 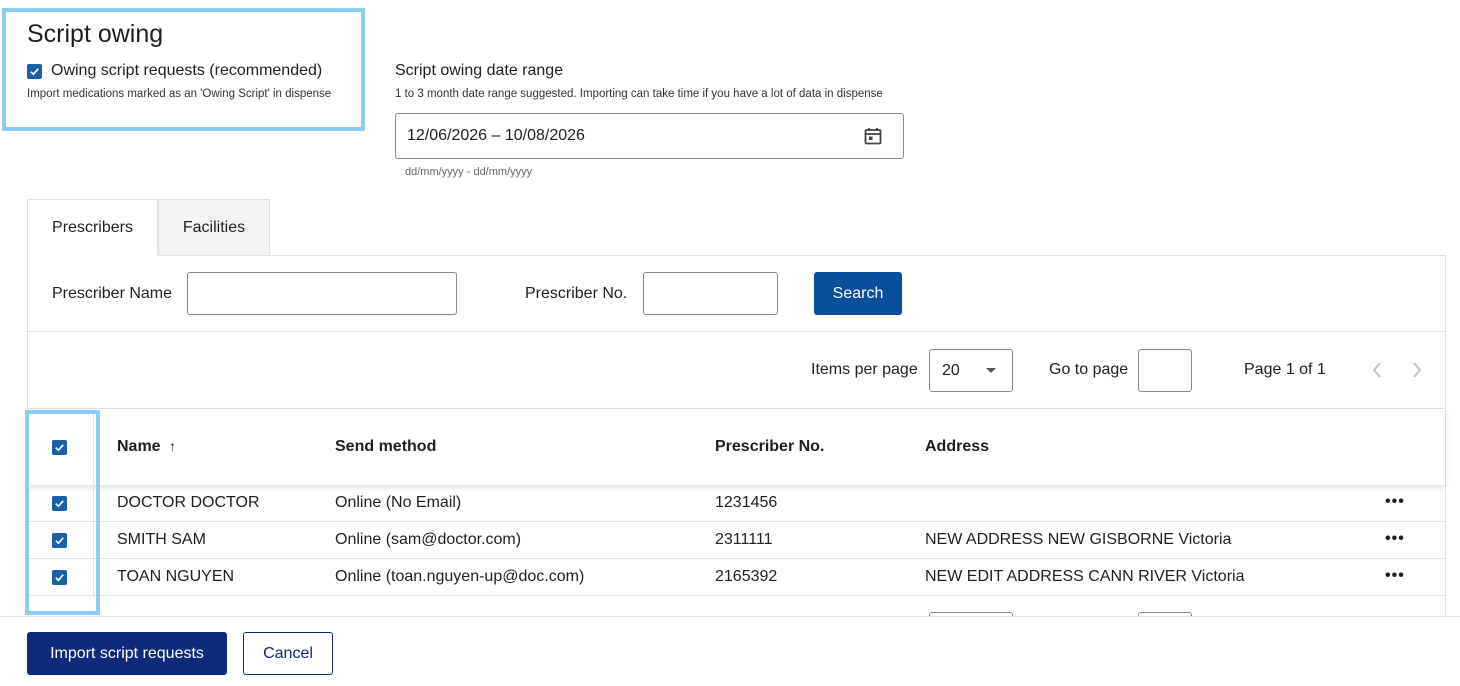 What do you see at coordinates (1085, 576) in the screenshot?
I see `row-address: NEW EDIT ADDRESS CANN RIVER Victoria` at bounding box center [1085, 576].